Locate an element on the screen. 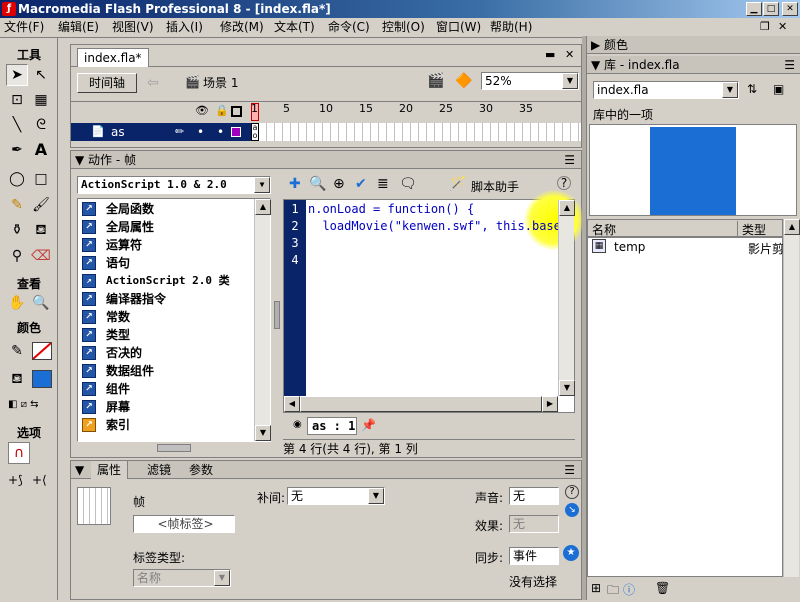 This screenshot has height=602, width=800. effect-select: 无 is located at coordinates (534, 524).